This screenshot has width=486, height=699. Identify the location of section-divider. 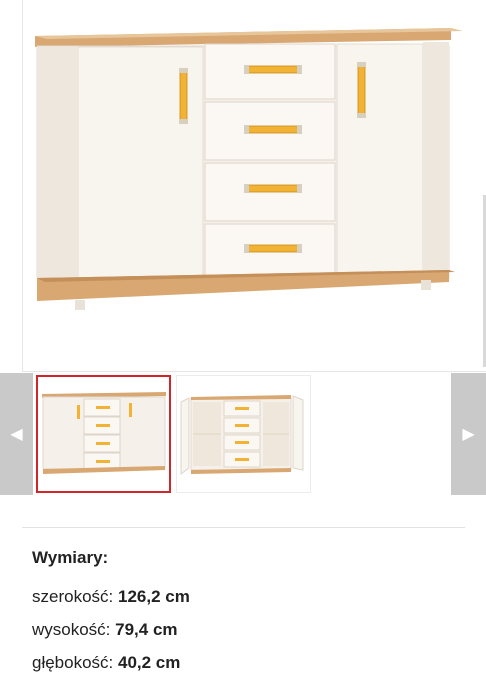
(243, 527).